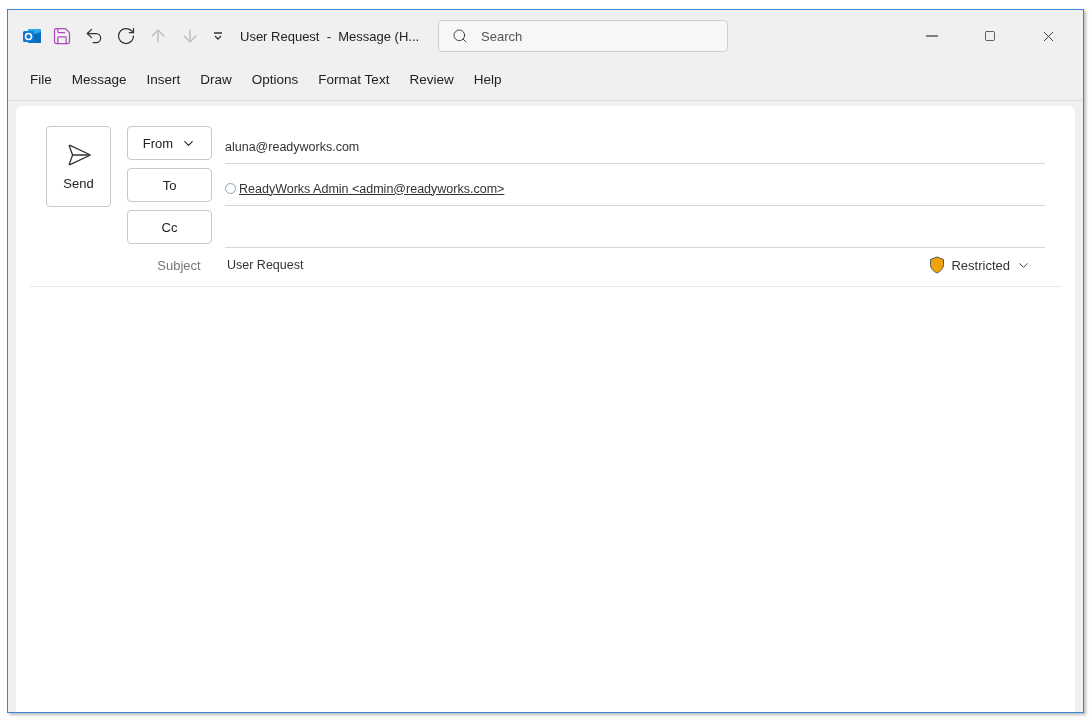 The image size is (1091, 720). Describe the element at coordinates (990, 36) in the screenshot. I see `maximize-icon` at that location.